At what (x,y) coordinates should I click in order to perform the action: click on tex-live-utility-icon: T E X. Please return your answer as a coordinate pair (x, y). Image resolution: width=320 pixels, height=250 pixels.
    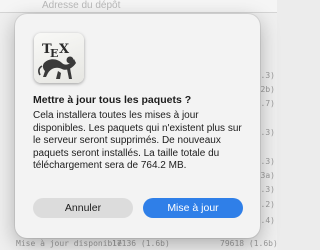
    Looking at the image, I should click on (59, 58).